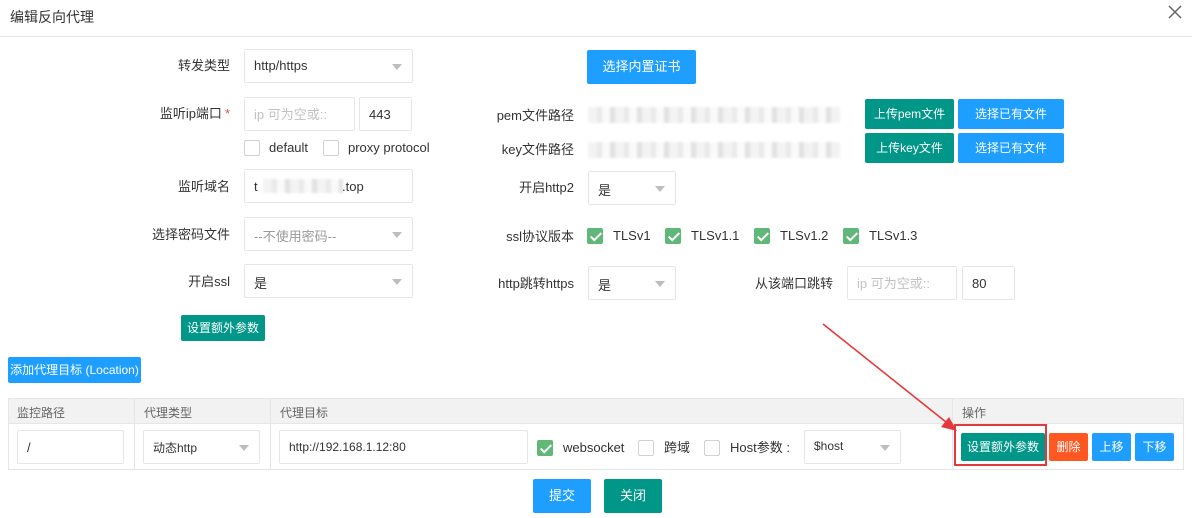  Describe the element at coordinates (1111, 447) in the screenshot. I see `move-up-button: 上移` at that location.